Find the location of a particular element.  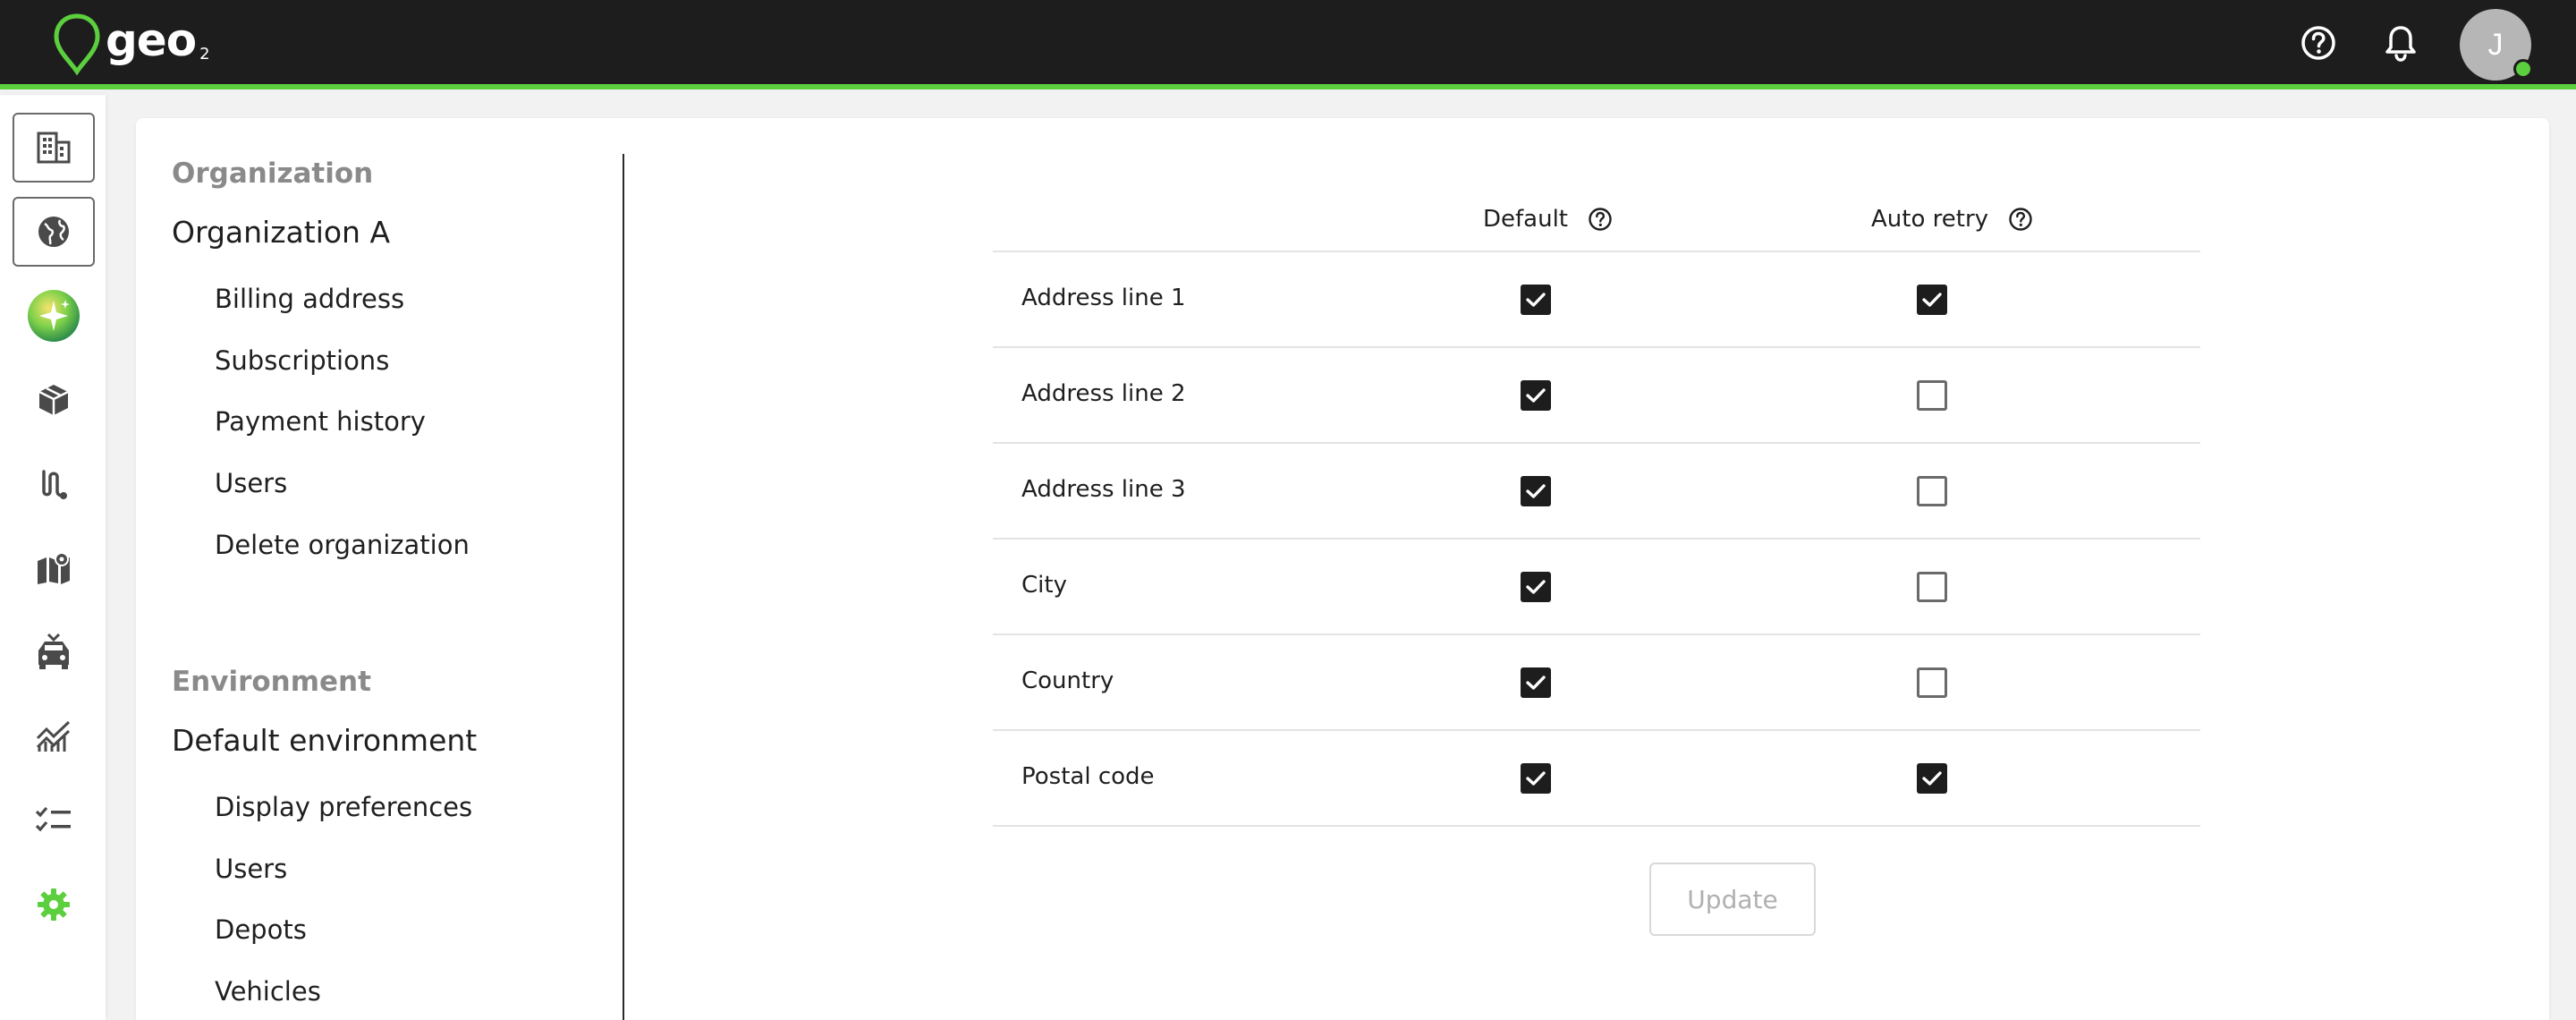

row-label: City is located at coordinates (1044, 585).